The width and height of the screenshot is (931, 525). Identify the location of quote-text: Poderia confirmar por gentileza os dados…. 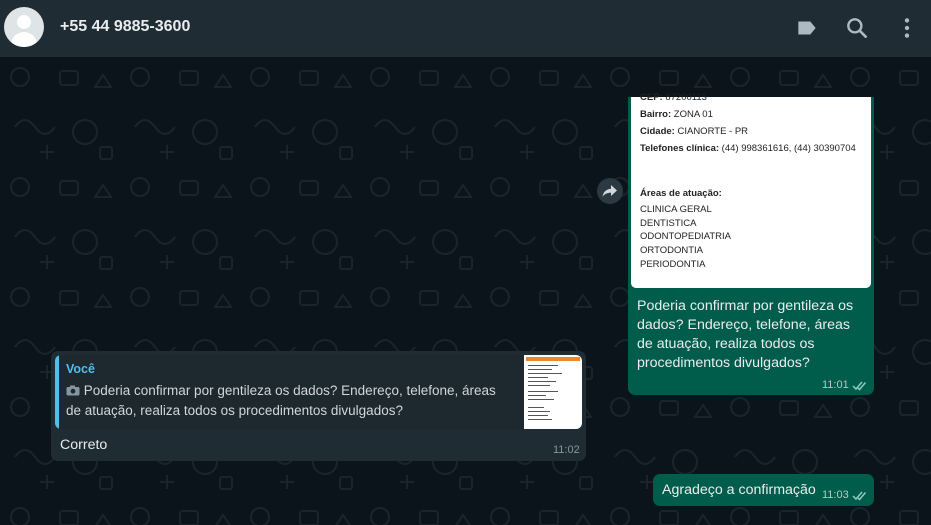
(281, 400).